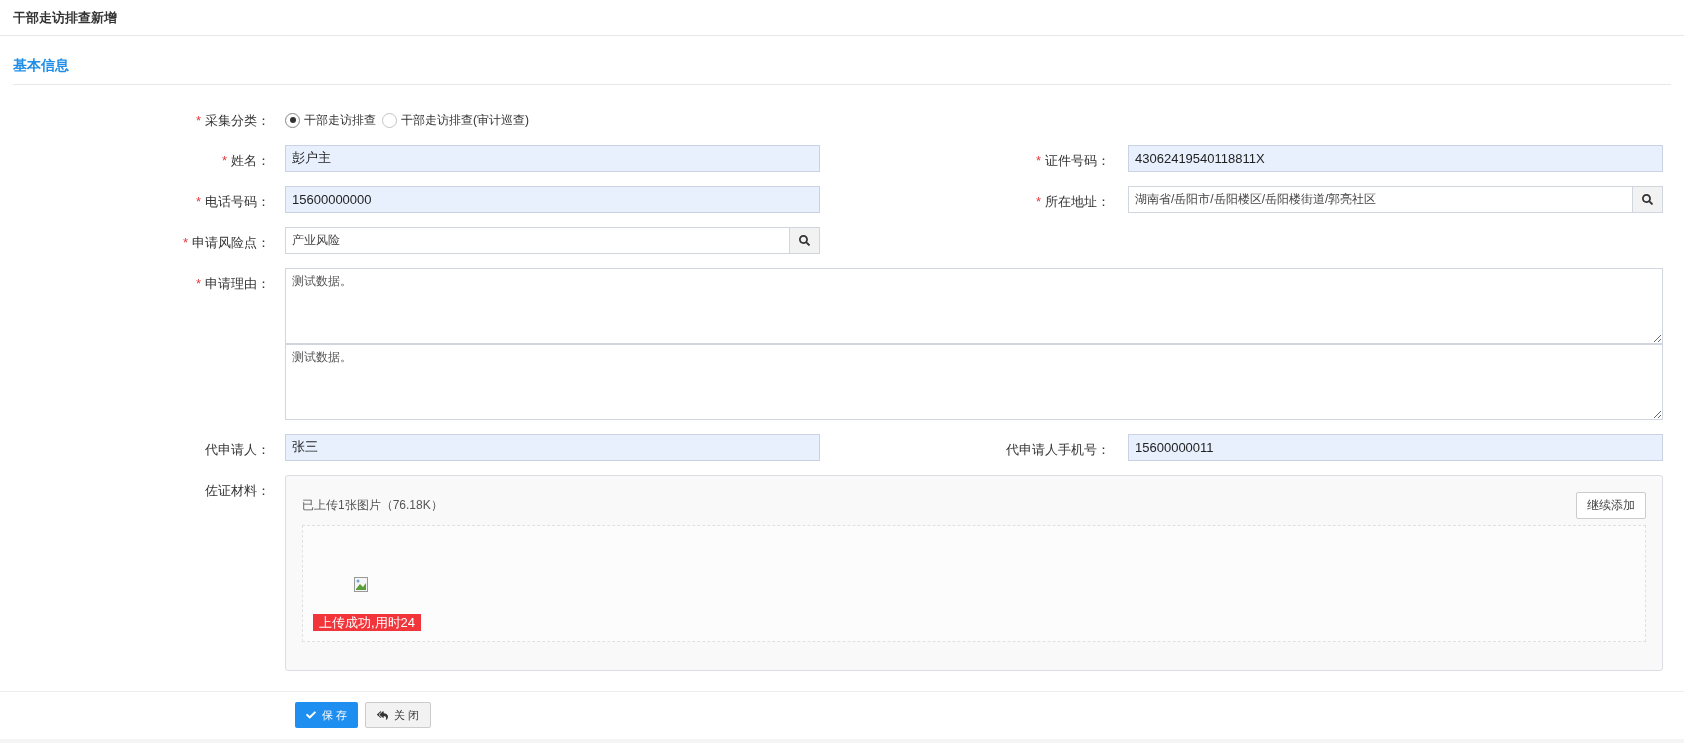 The height and width of the screenshot is (743, 1684). What do you see at coordinates (1077, 201) in the screenshot?
I see `field-label: 所在地址：` at bounding box center [1077, 201].